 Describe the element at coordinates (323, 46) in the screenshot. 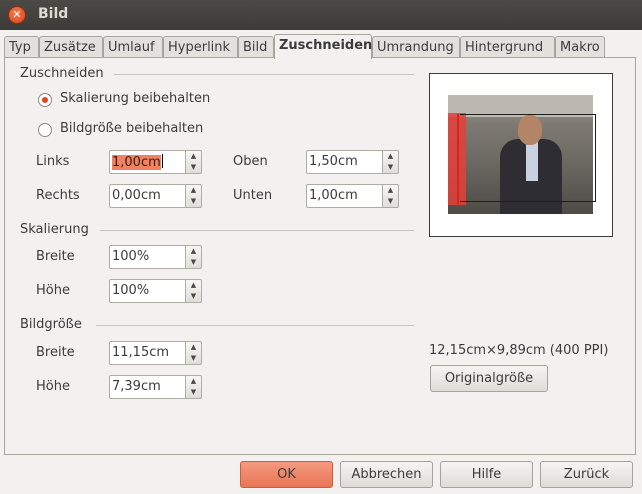

I see `tab-zuschneiden: Zuschneiden` at that location.